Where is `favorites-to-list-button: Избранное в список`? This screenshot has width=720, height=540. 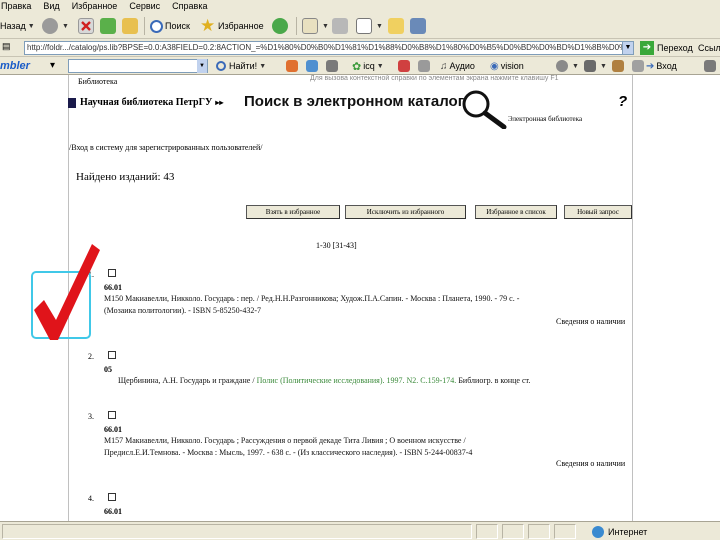
favorites-to-list-button: Избранное в список is located at coordinates (516, 212).